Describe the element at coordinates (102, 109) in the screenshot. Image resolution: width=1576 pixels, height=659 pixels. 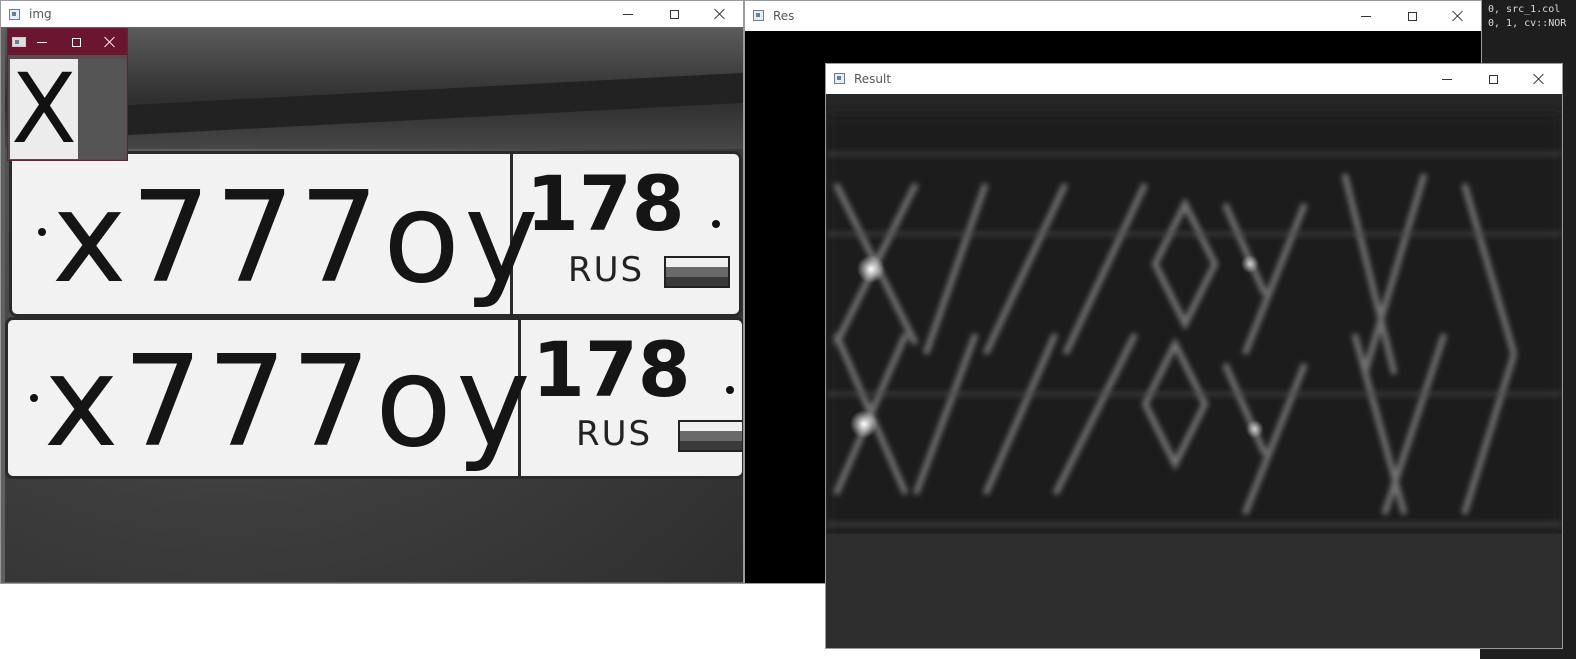
I see `template-padding` at that location.